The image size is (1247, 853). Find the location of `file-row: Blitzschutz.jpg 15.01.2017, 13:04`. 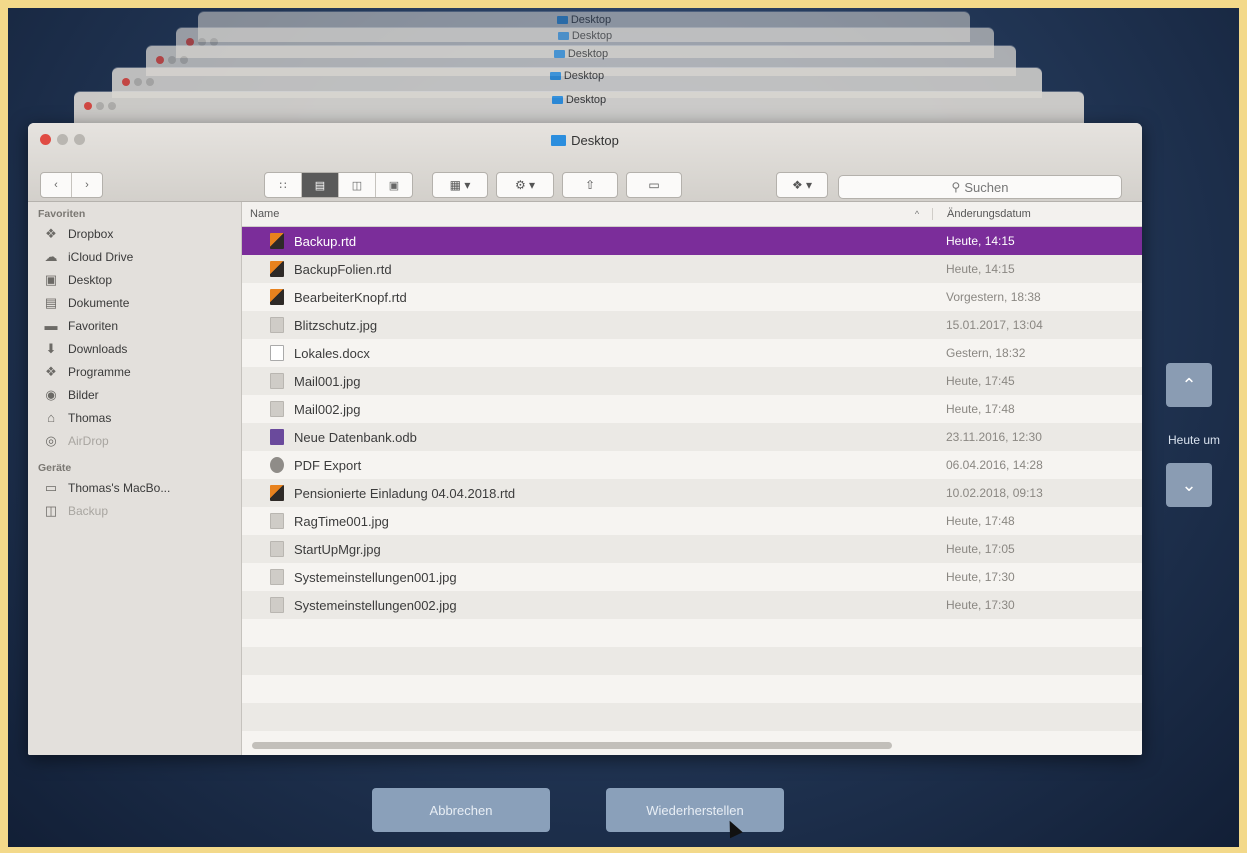

file-row: Blitzschutz.jpg 15.01.2017, 13:04 is located at coordinates (692, 325).